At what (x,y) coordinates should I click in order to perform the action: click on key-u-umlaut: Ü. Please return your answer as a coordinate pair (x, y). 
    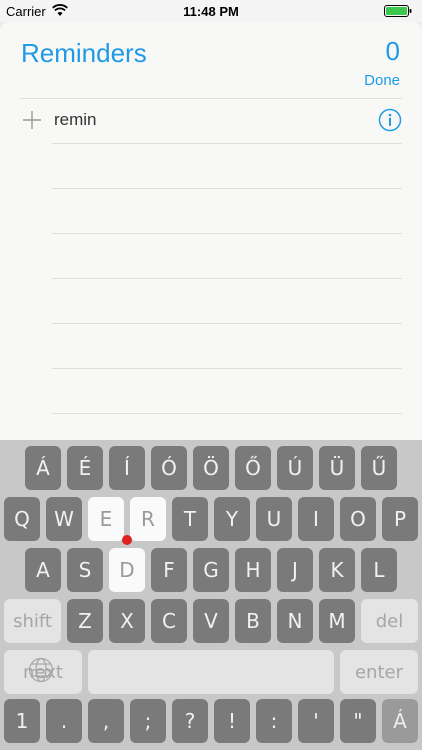
    Looking at the image, I should click on (337, 468).